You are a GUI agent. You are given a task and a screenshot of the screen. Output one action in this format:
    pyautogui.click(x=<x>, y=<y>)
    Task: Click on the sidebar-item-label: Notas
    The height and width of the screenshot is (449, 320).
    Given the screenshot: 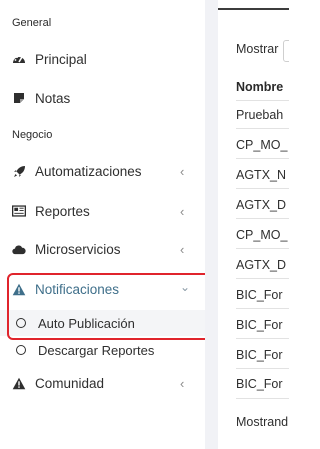 What is the action you would take?
    pyautogui.click(x=53, y=98)
    